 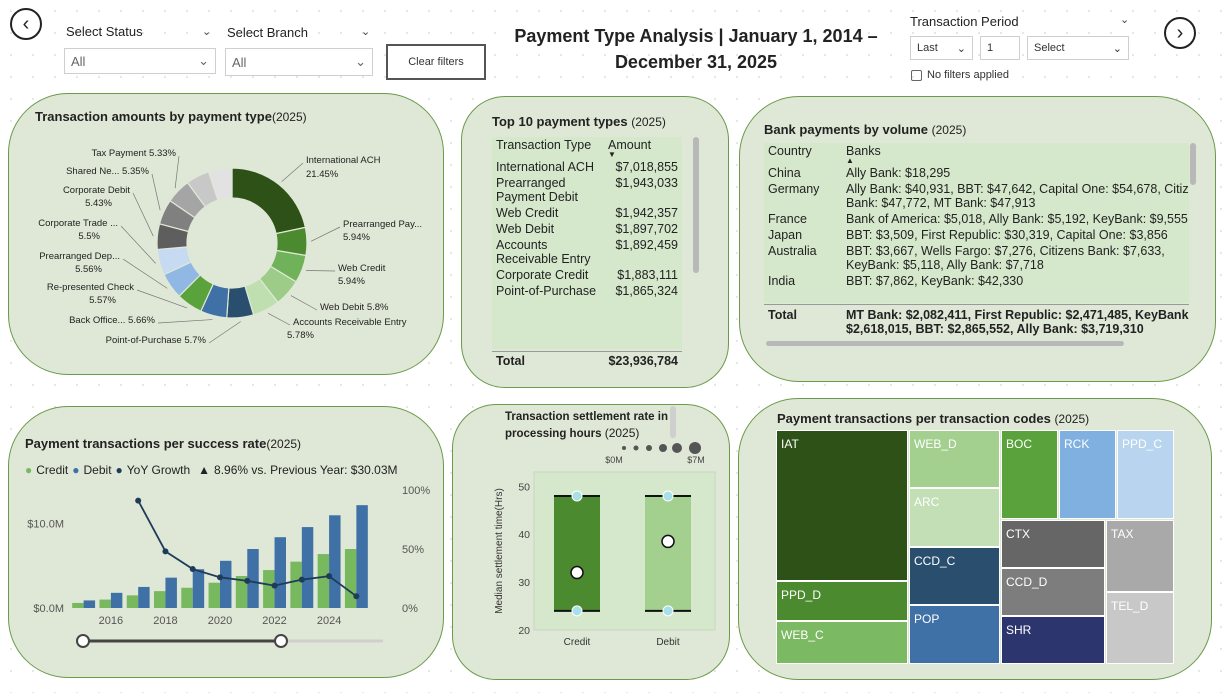 What do you see at coordinates (1053, 544) in the screenshot?
I see `treemap-cell: CTX` at bounding box center [1053, 544].